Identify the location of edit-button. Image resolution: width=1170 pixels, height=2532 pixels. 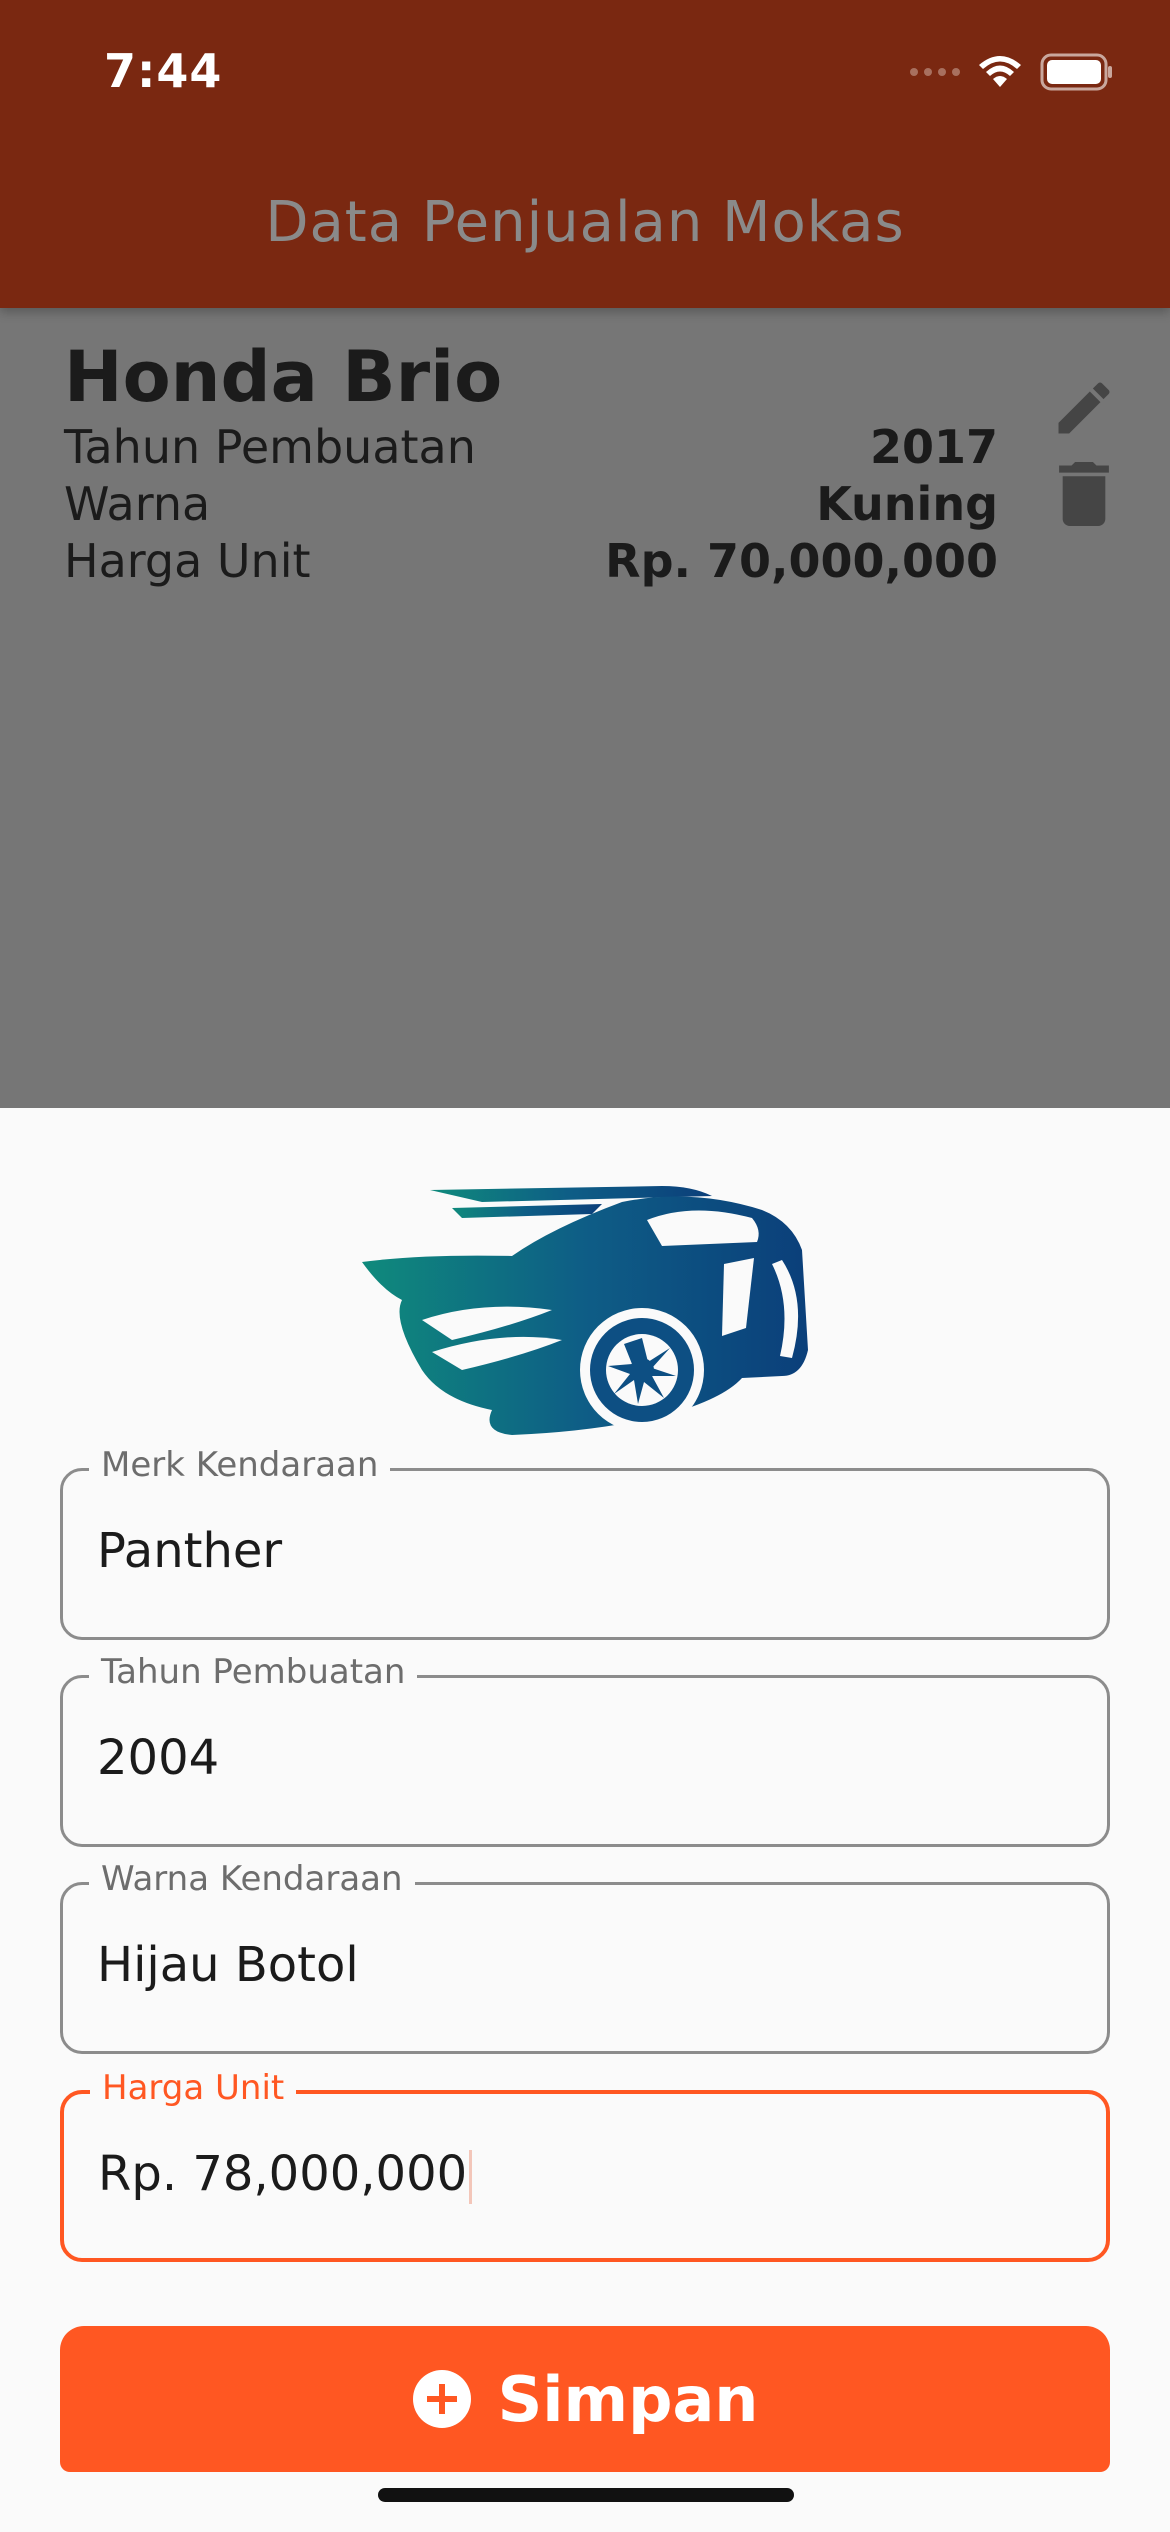
(1084, 408).